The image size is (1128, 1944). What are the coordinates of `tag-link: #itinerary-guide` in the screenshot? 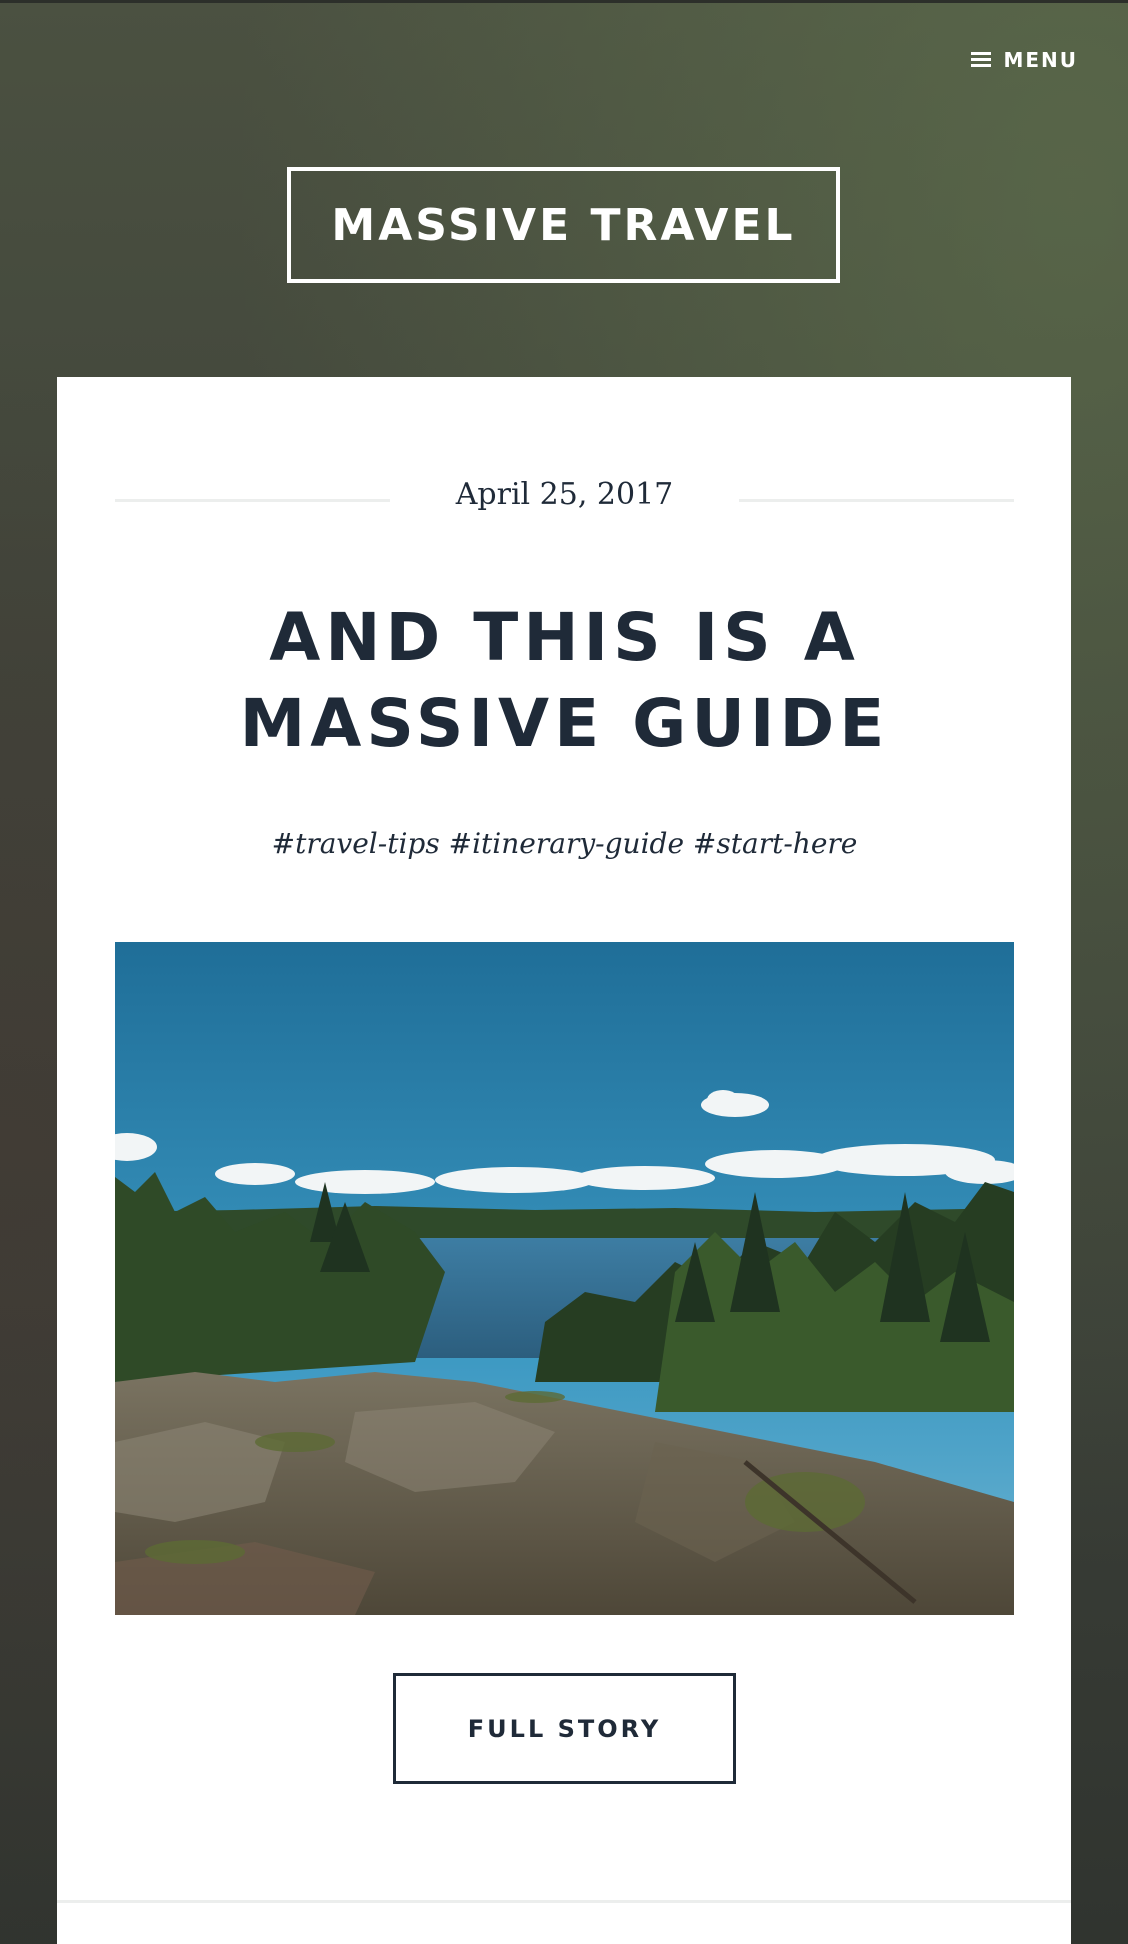 It's located at (566, 843).